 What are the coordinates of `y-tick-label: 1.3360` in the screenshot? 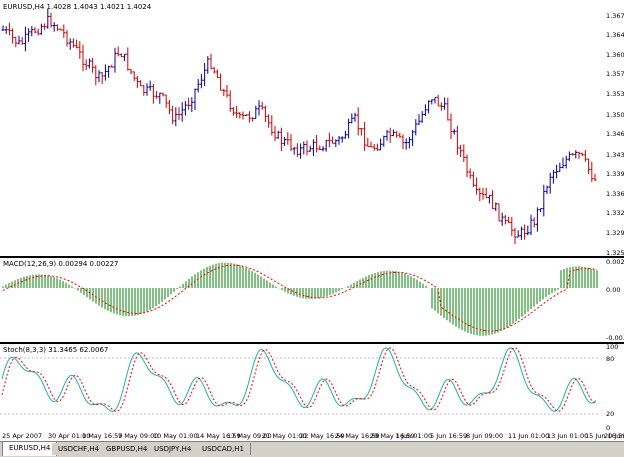 It's located at (615, 194).